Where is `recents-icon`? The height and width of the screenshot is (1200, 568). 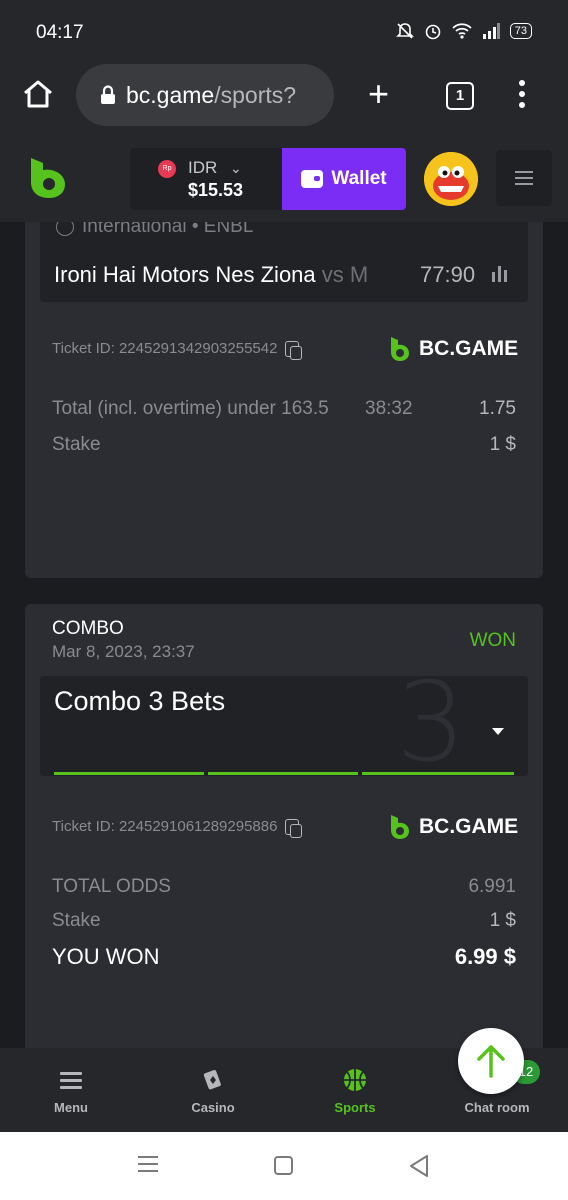 recents-icon is located at coordinates (148, 1164).